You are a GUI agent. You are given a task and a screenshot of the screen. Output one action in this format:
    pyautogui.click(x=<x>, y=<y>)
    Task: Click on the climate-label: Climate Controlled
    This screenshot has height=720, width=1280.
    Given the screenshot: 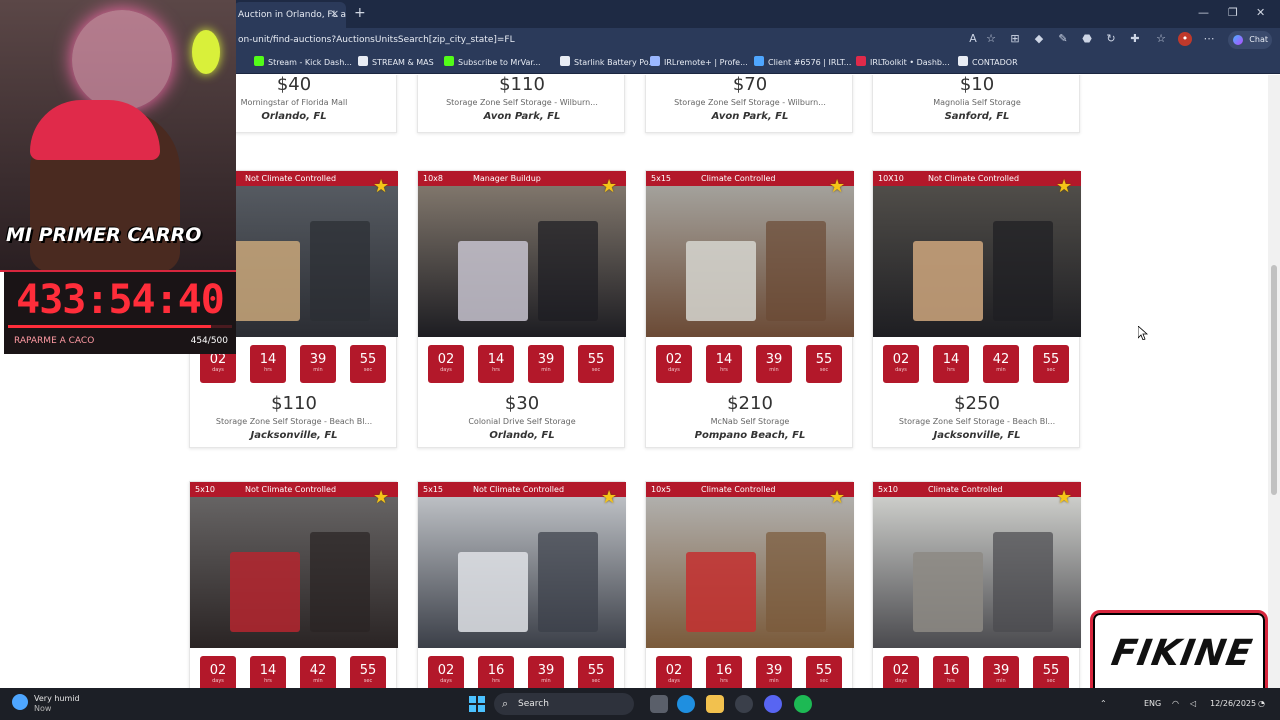 What is the action you would take?
    pyautogui.click(x=738, y=178)
    